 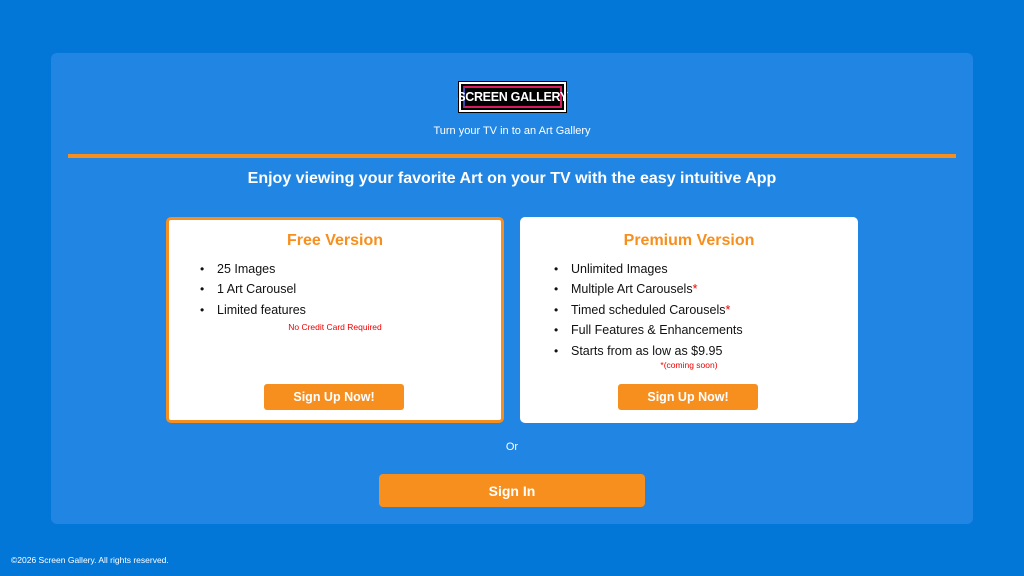 I want to click on or-separator: Or, so click(x=512, y=447).